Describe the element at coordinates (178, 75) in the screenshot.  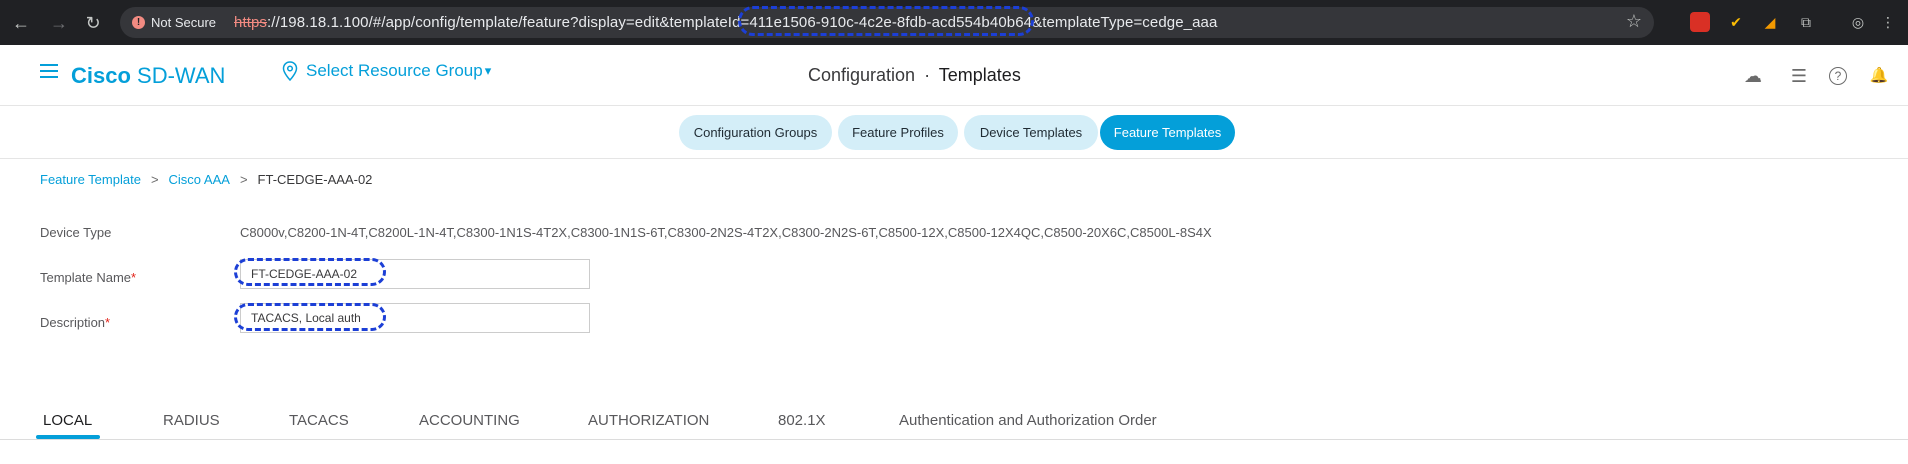
I see `brand-product: SD-WAN` at that location.